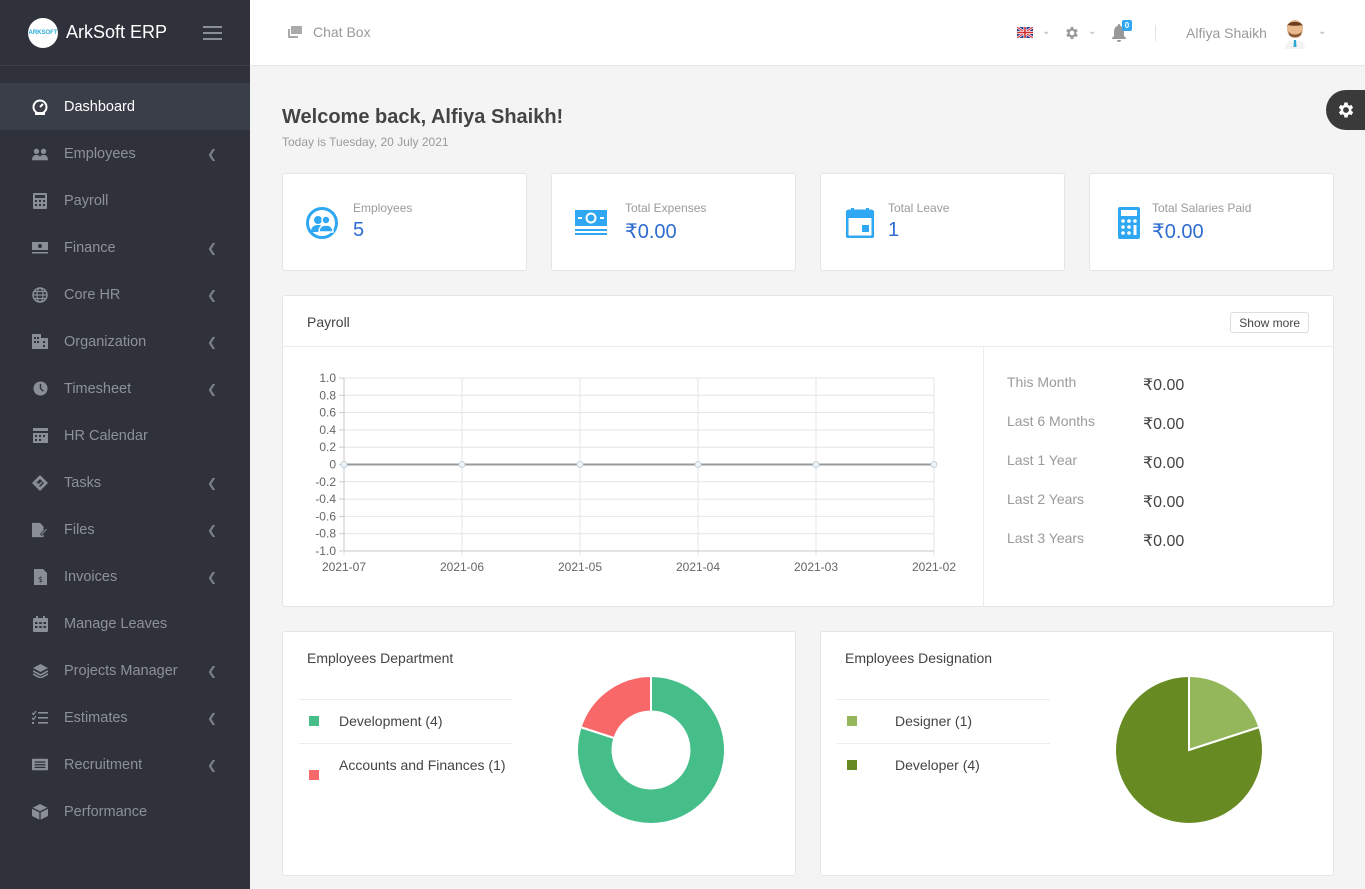  I want to click on summary-row-this-month: This Month ₹0.00, so click(1157, 393).